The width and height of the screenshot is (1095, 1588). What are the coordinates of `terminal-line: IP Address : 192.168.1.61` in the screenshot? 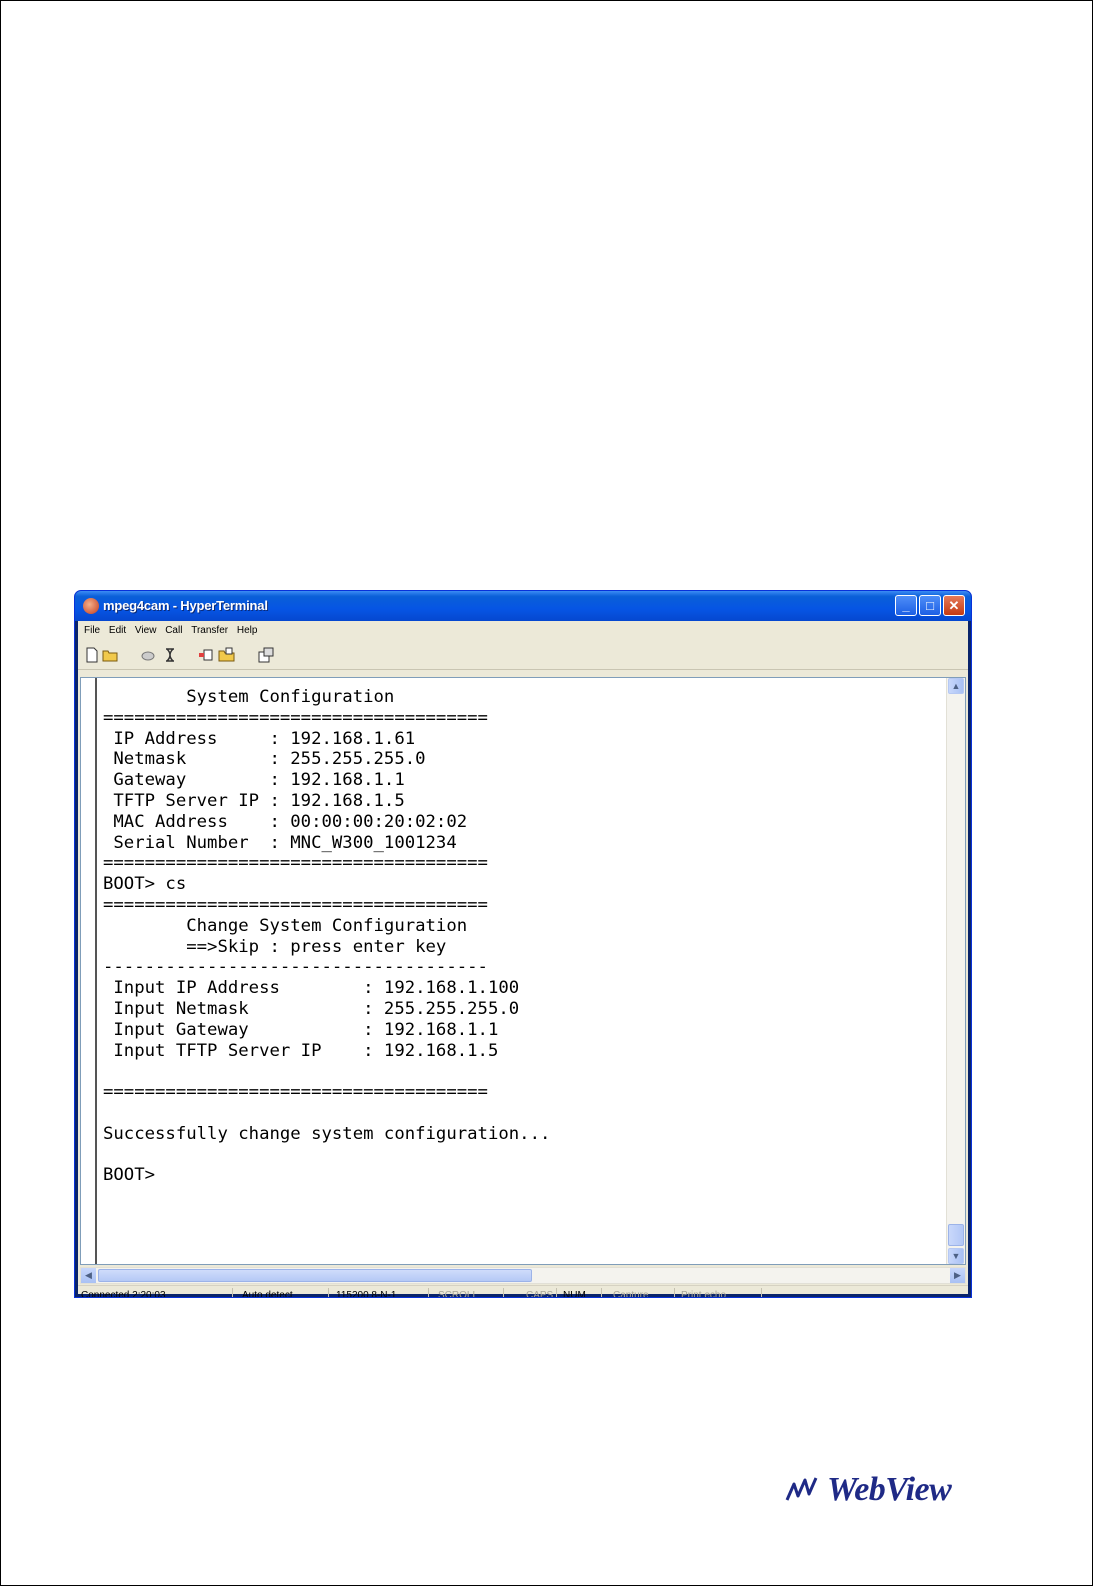 It's located at (259, 738).